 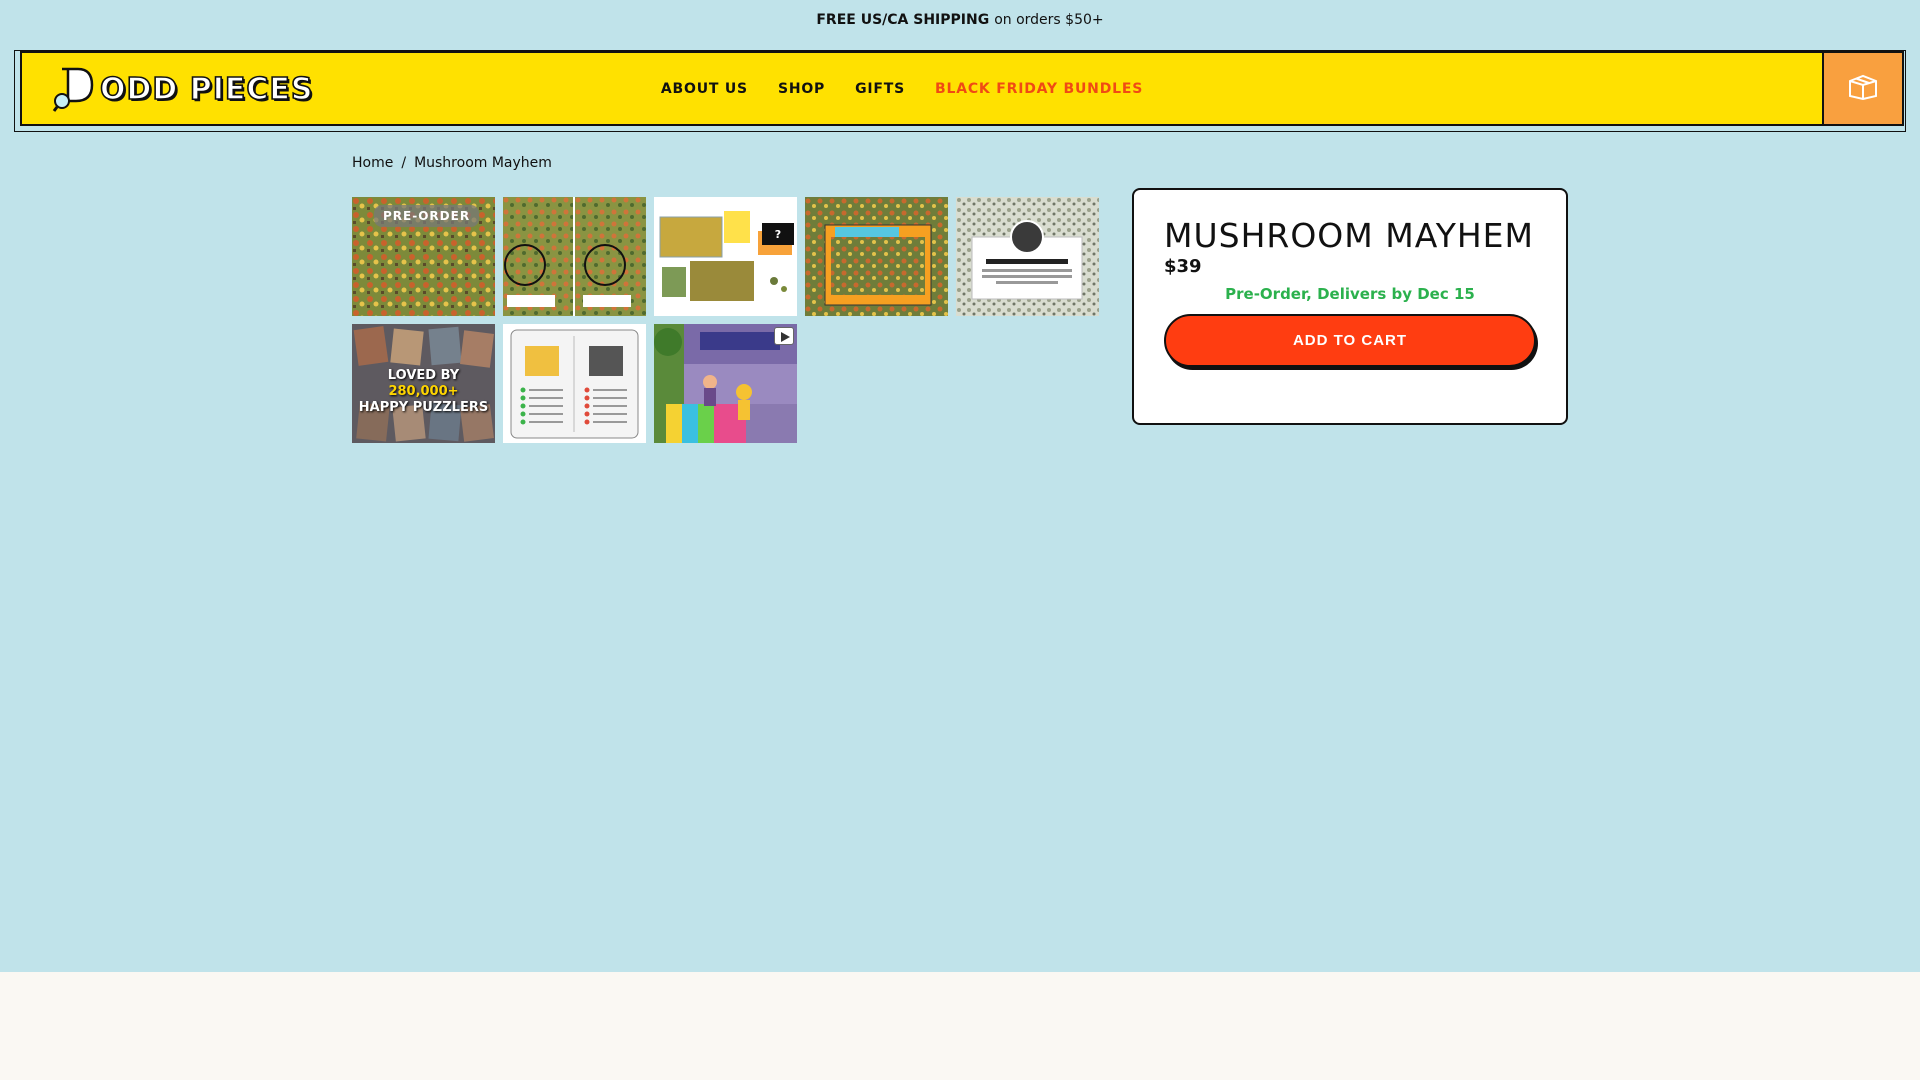 I want to click on nav-gifts: GIFTS, so click(x=880, y=89).